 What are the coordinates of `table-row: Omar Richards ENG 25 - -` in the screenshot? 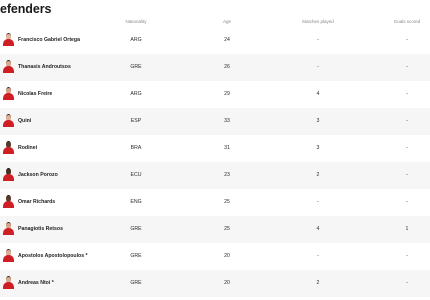 It's located at (215, 202).